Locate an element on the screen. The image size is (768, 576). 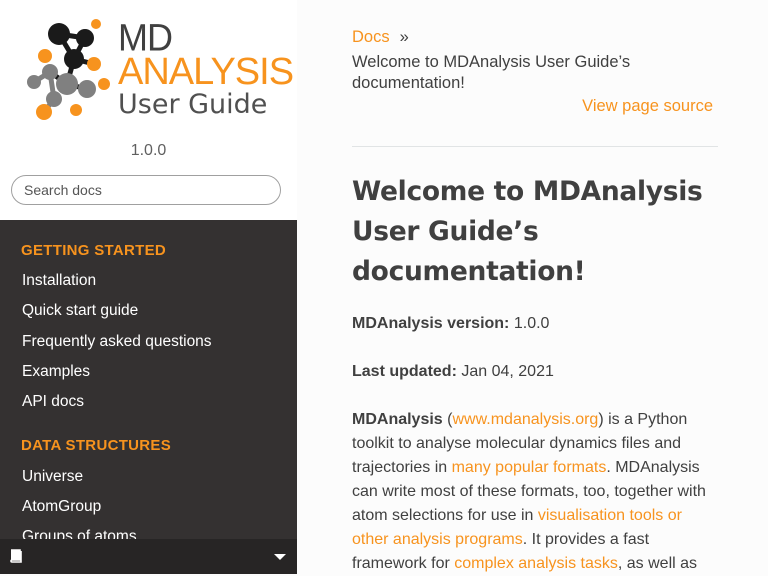
updated-value: Jan 04, 2021 is located at coordinates (507, 371).